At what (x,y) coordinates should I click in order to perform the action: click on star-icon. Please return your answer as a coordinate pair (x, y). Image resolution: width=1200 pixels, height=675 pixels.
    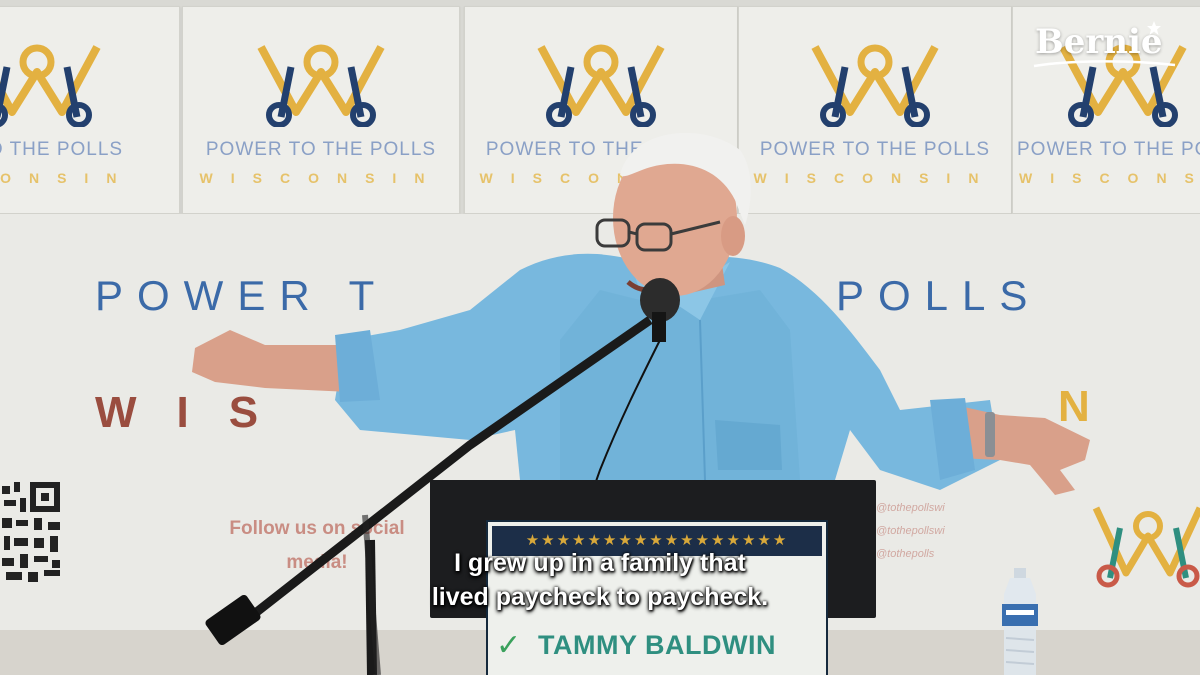
    Looking at the image, I should click on (1154, 28).